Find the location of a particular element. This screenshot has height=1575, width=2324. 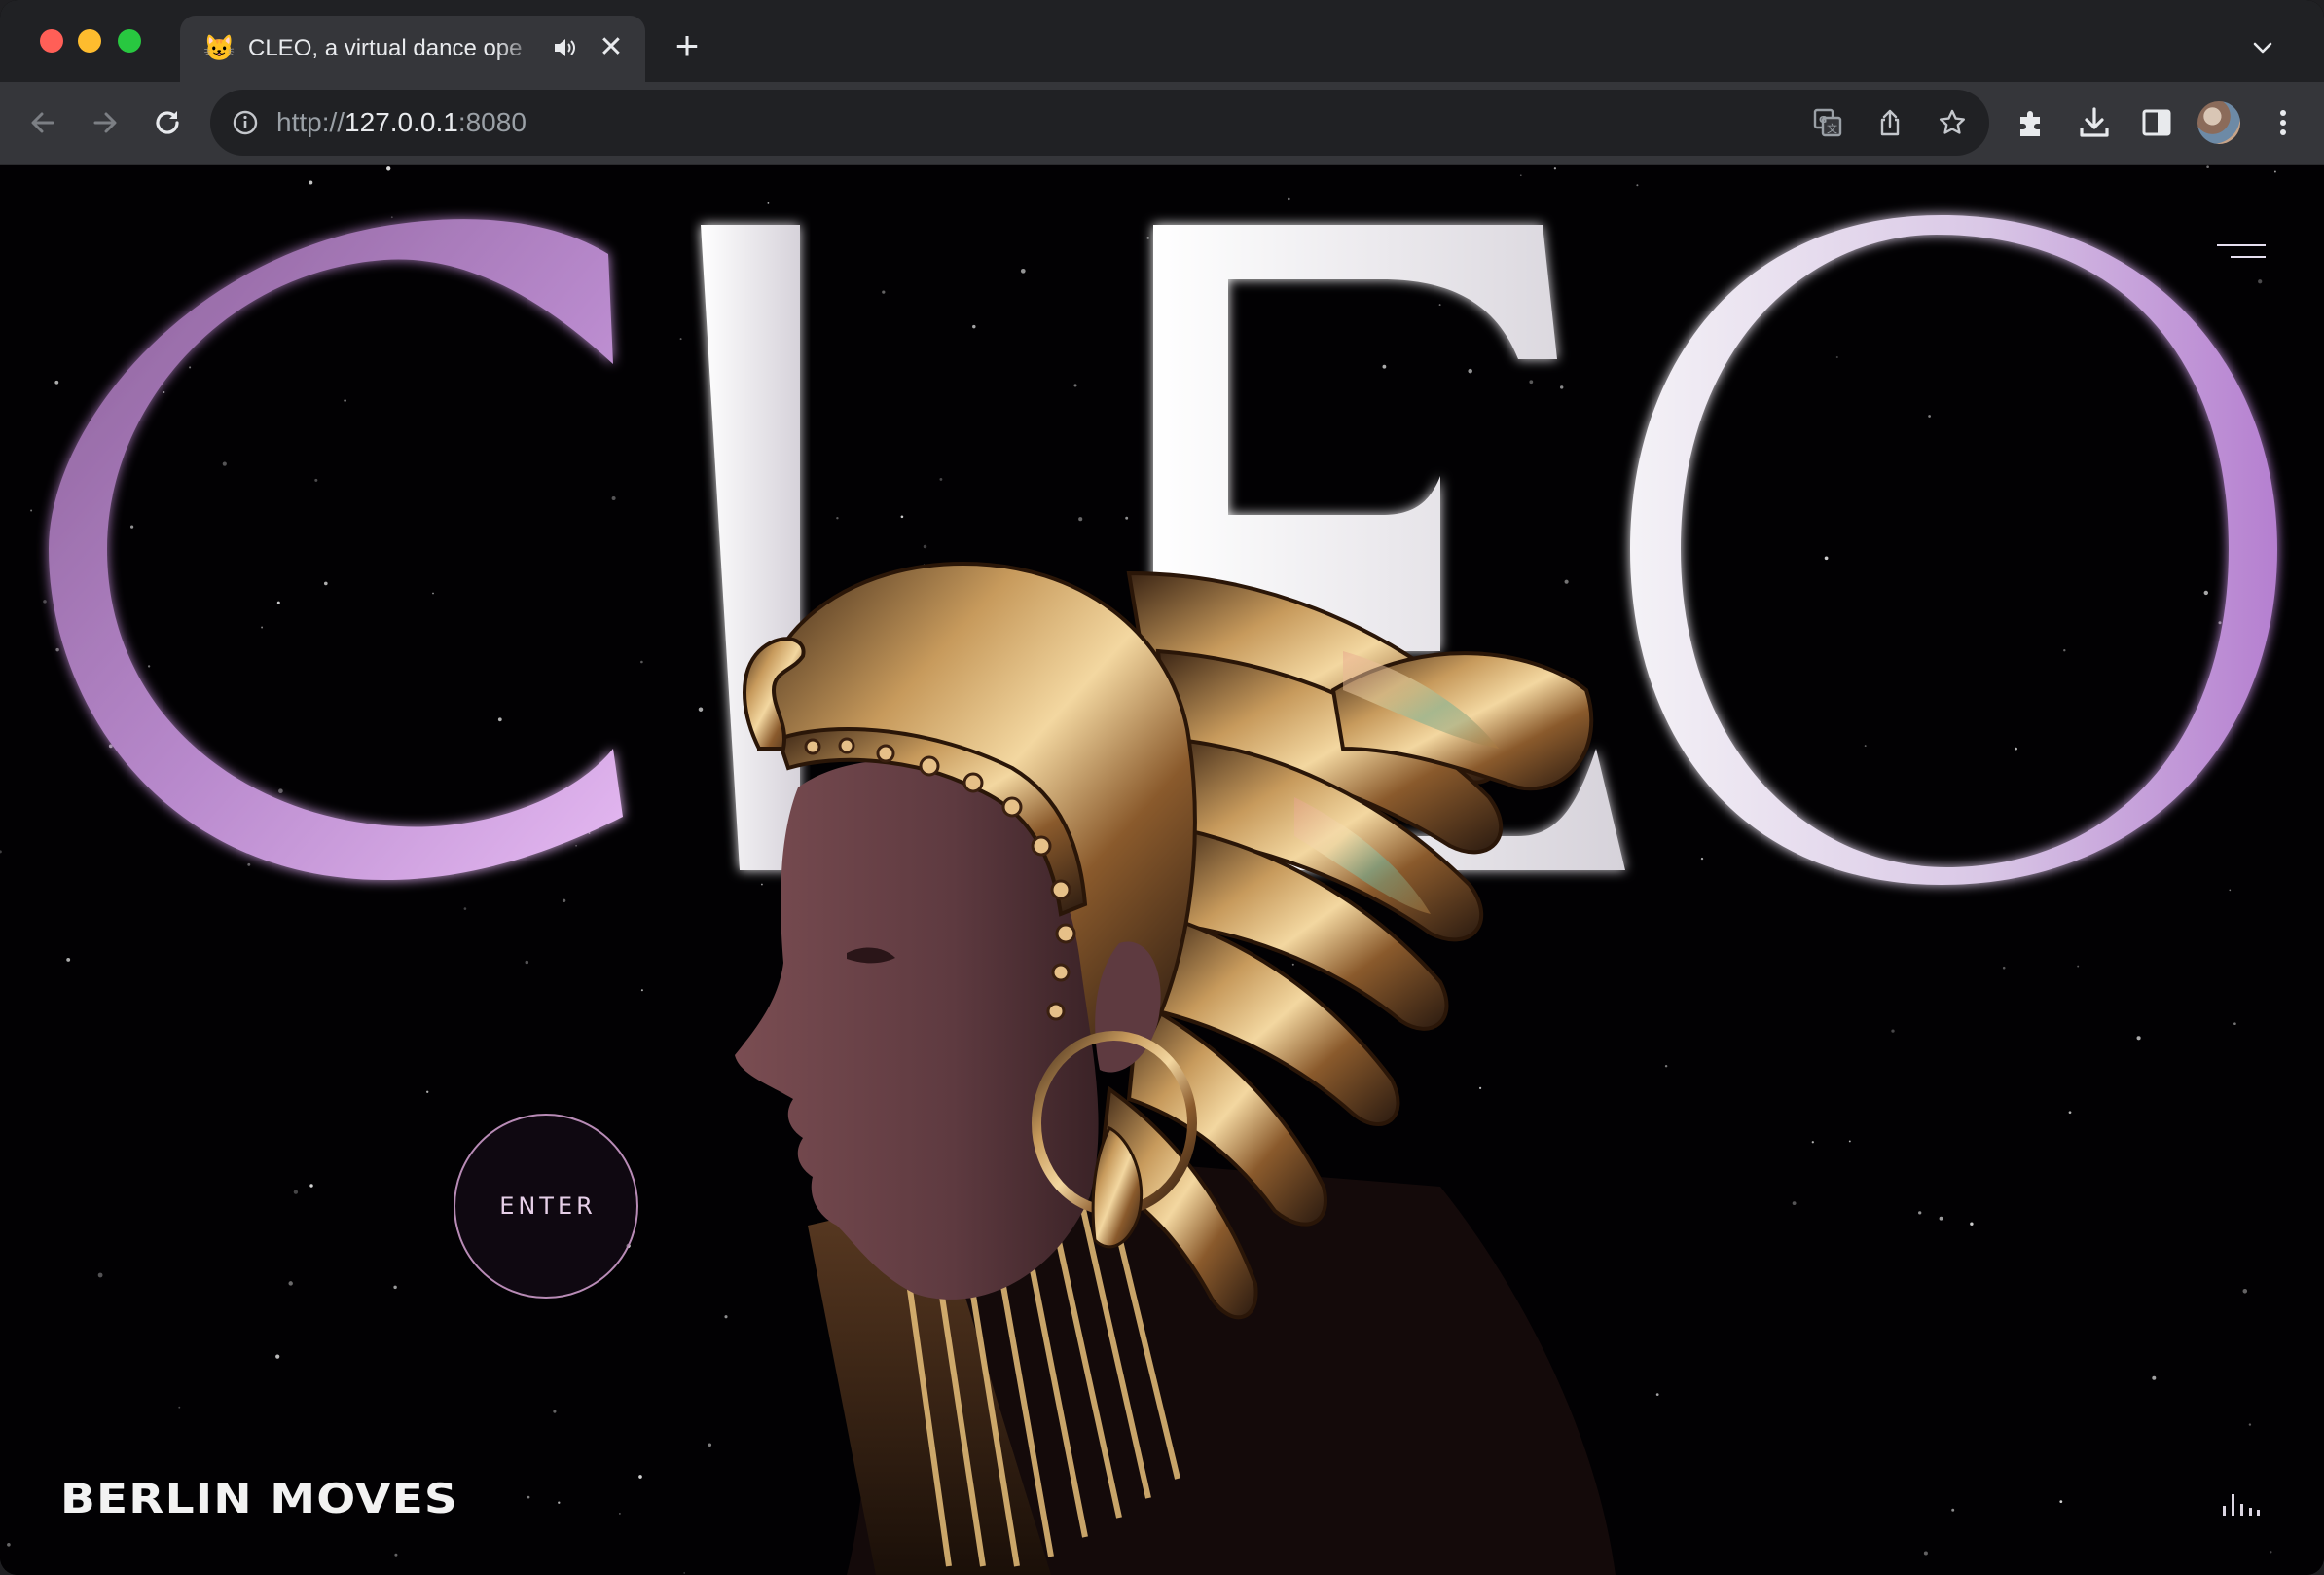

browser-toolbar: http://127.0.0.1:8080 G 文 is located at coordinates (1162, 123).